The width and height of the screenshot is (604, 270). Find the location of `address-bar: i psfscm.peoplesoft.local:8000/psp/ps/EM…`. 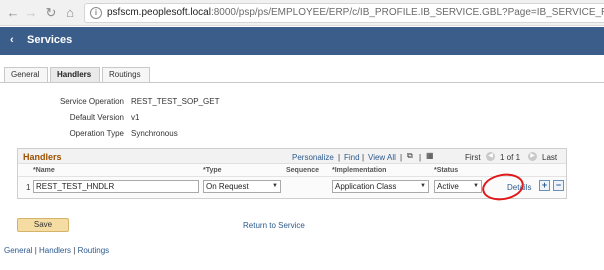

address-bar: i psfscm.peoplesoft.local:8000/psp/ps/EM… is located at coordinates (344, 13).